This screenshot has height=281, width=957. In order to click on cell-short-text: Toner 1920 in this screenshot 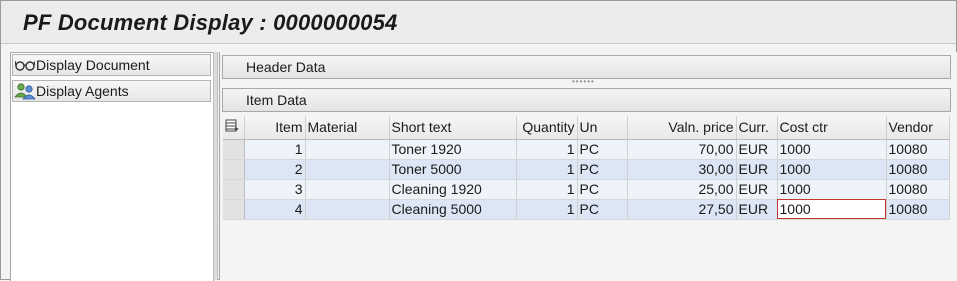, I will do `click(453, 149)`.